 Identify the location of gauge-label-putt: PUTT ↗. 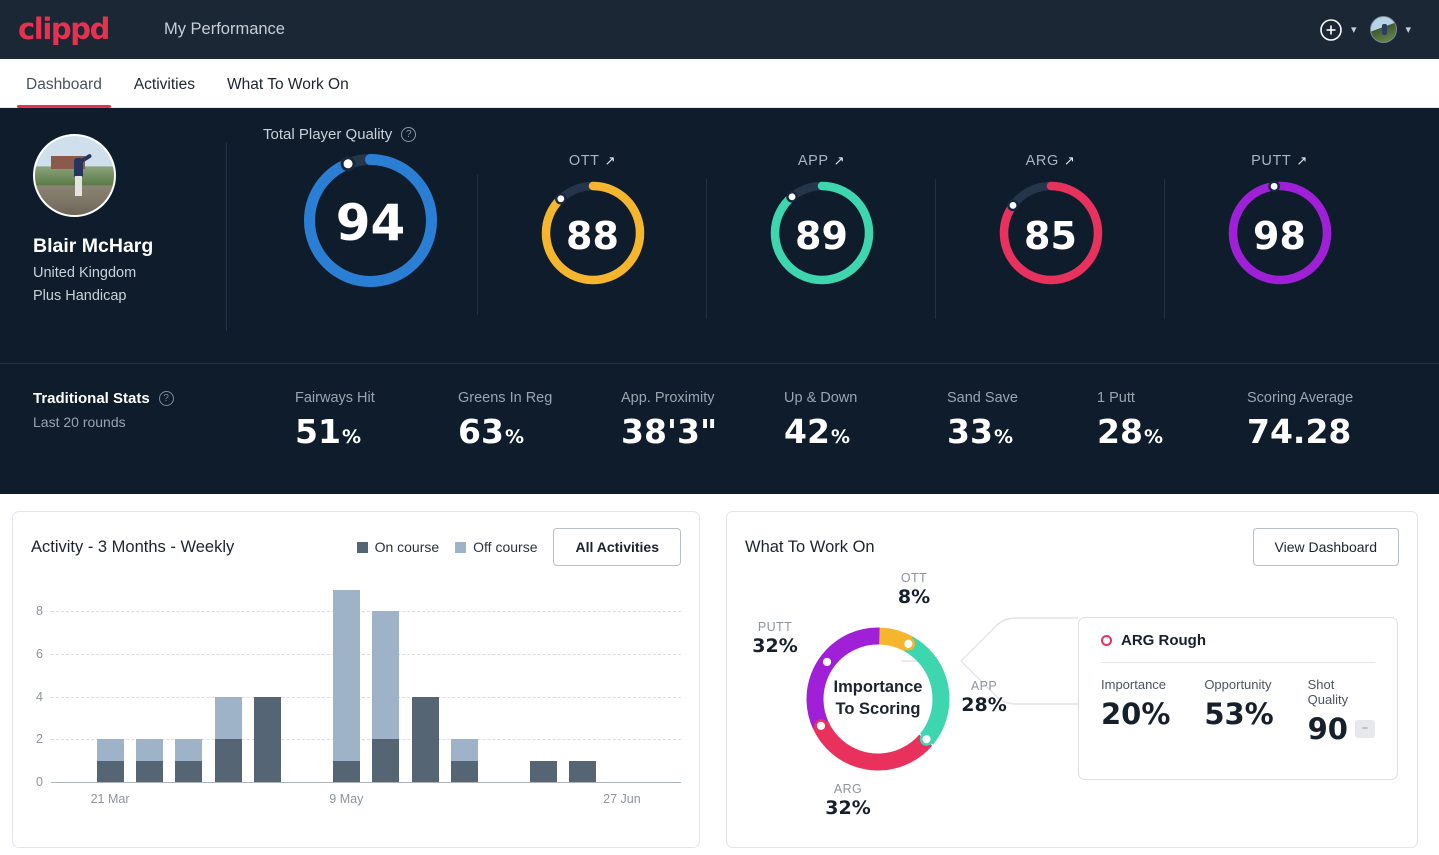
(1279, 161).